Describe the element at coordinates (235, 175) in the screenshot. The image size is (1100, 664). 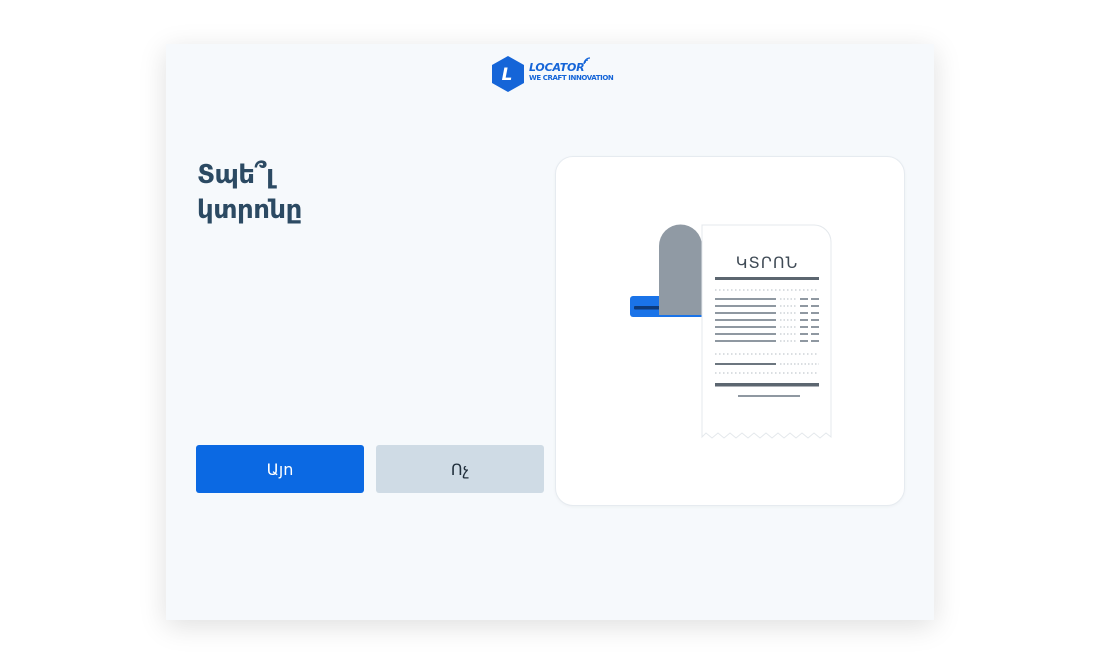
I see `prompt-line-1: Տպե՞լ` at that location.